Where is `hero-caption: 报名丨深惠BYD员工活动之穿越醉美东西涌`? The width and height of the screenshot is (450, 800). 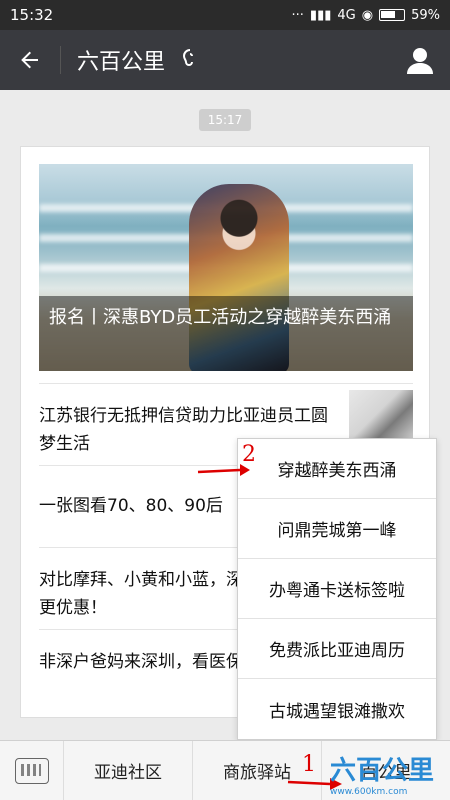 hero-caption: 报名丨深惠BYD员工活动之穿越醉美东西涌 is located at coordinates (226, 333).